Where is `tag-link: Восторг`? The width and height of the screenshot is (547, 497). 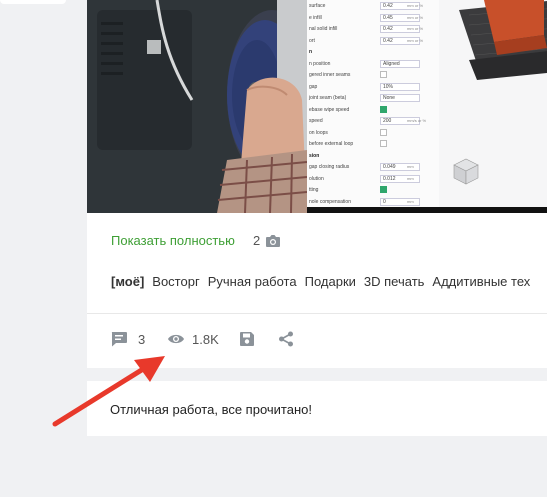 tag-link: Восторг is located at coordinates (175, 281).